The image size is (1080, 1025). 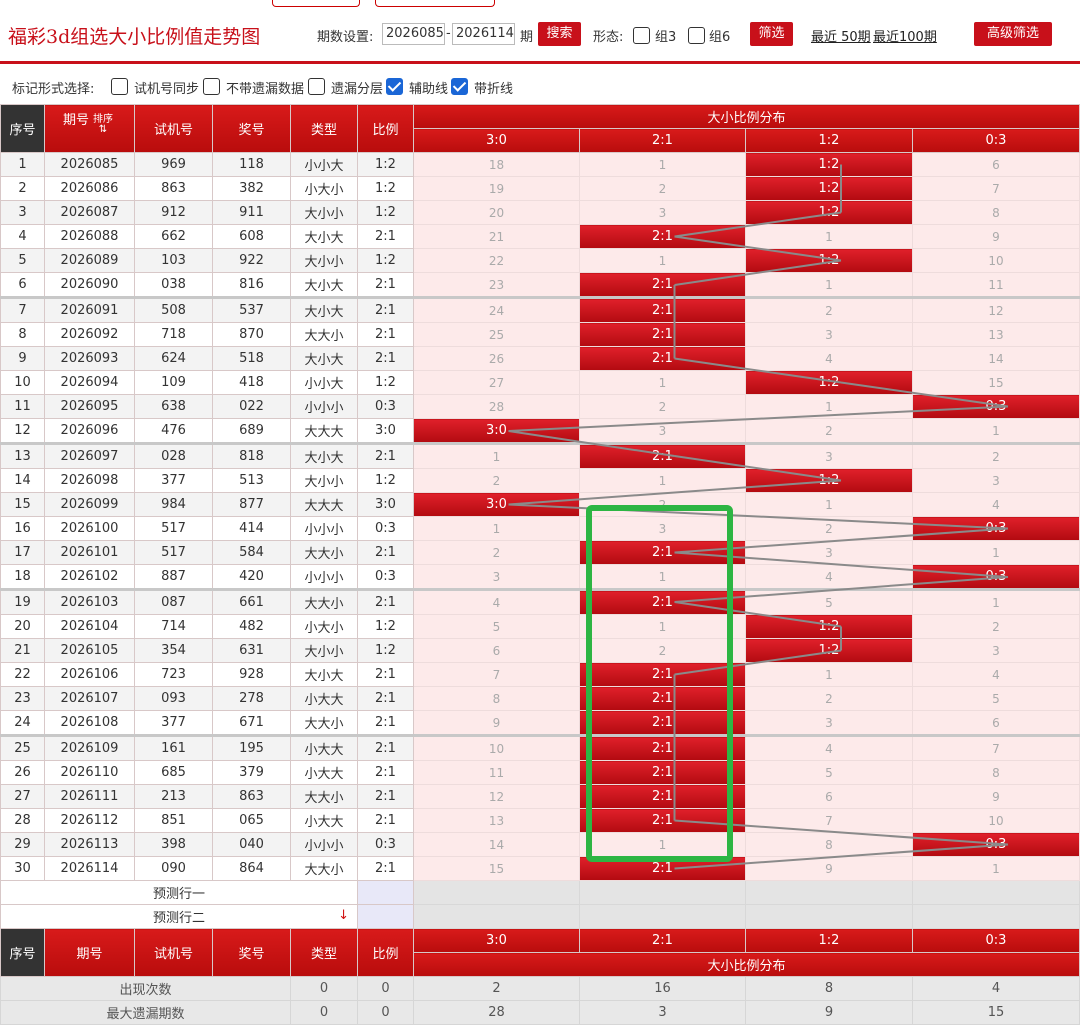 What do you see at coordinates (89, 382) in the screenshot?
I see `row-issue: 2026094` at bounding box center [89, 382].